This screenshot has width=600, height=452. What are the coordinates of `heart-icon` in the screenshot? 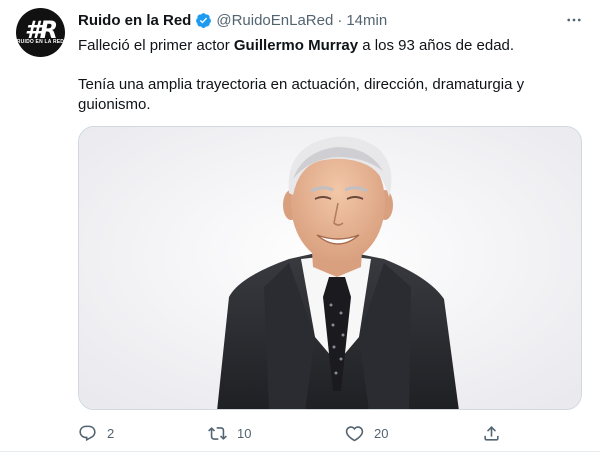 It's located at (354, 433).